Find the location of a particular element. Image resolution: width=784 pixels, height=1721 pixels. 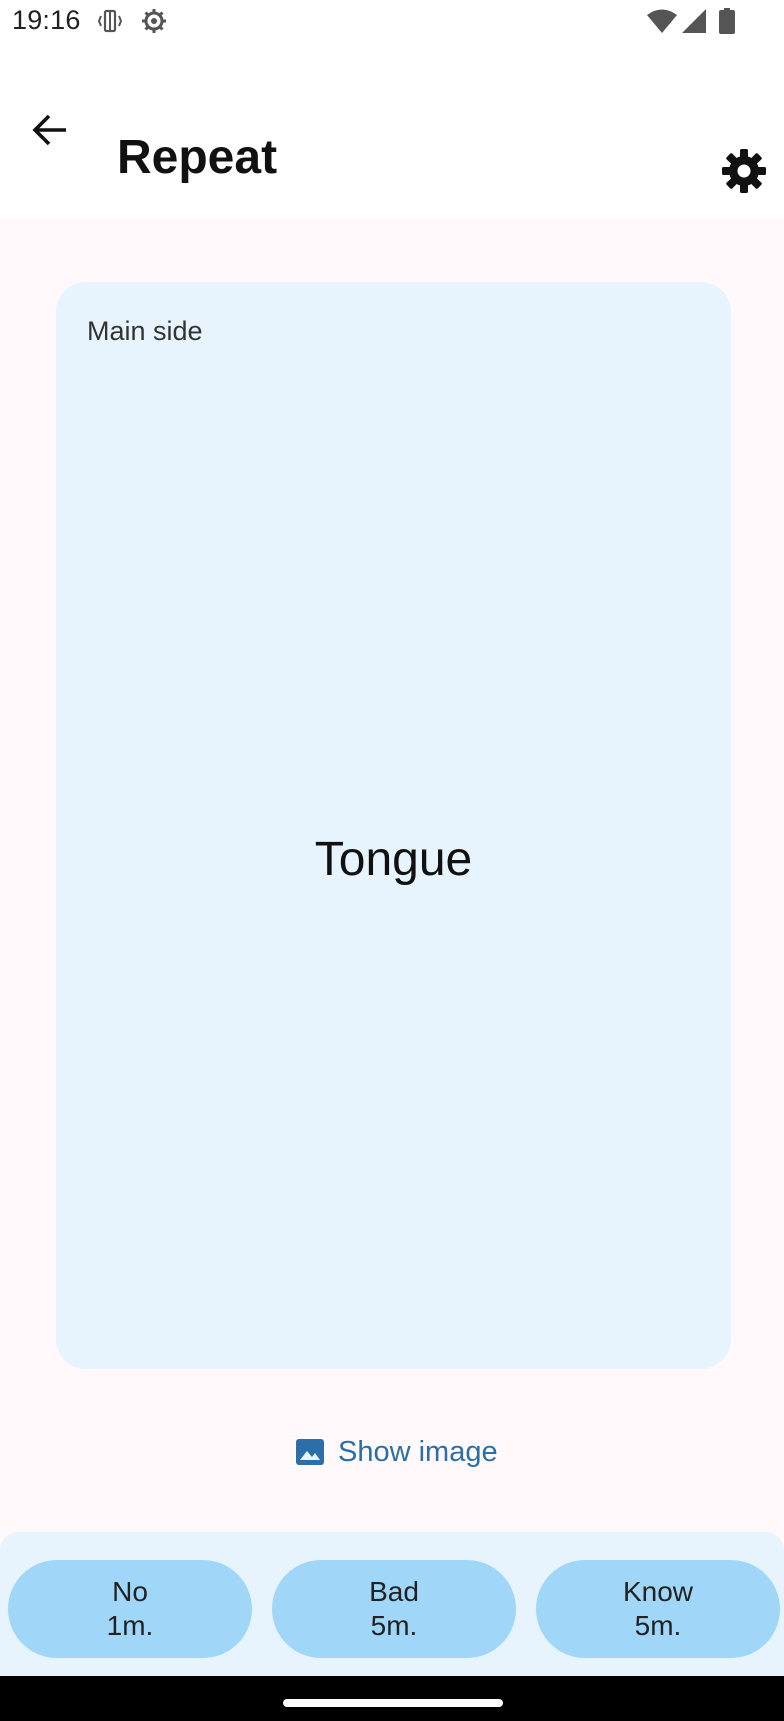

answer-no-interval: 1m. is located at coordinates (130, 1625).